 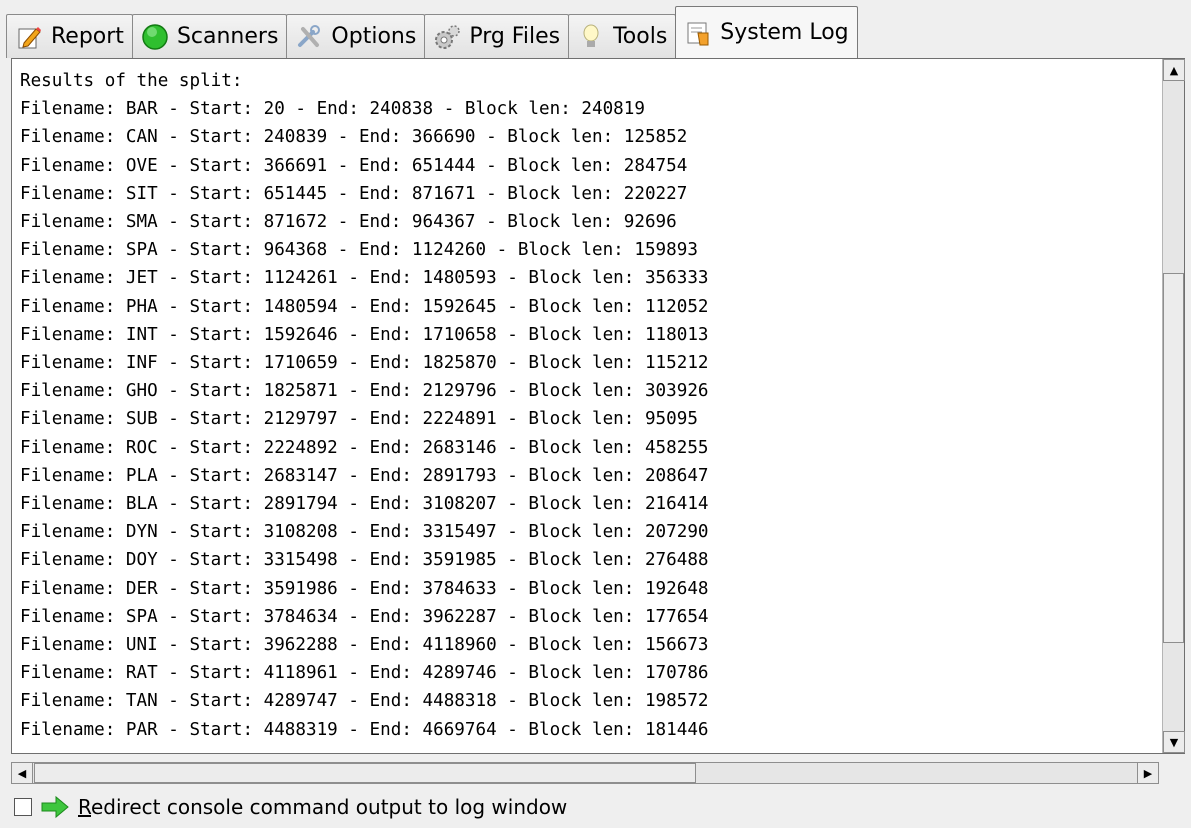 I want to click on arrow-up-icon: ▲, so click(x=1174, y=70).